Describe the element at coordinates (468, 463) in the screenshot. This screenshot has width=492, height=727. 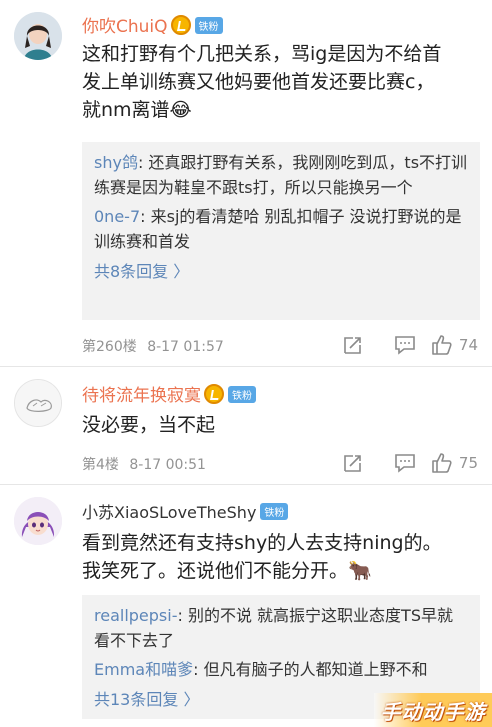
I see `like-count: 75` at that location.